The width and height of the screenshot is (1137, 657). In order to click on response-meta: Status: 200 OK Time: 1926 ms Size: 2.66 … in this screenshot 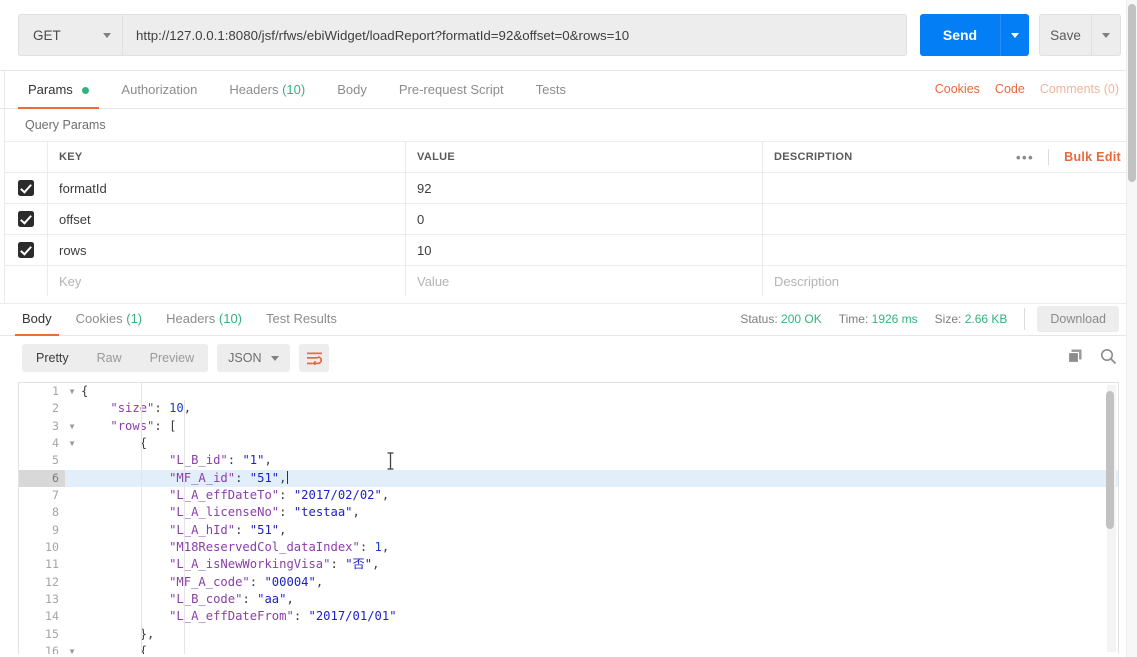, I will do `click(938, 319)`.